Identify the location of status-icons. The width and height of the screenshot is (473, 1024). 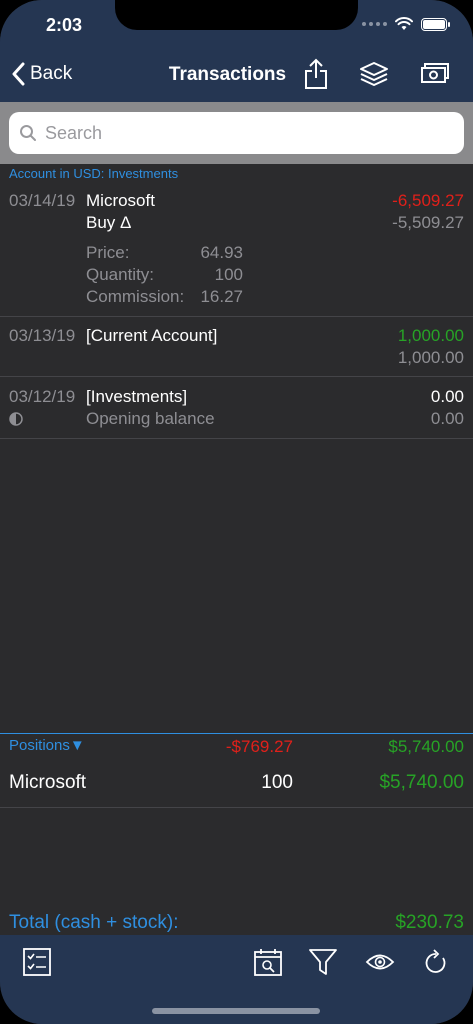
(406, 24).